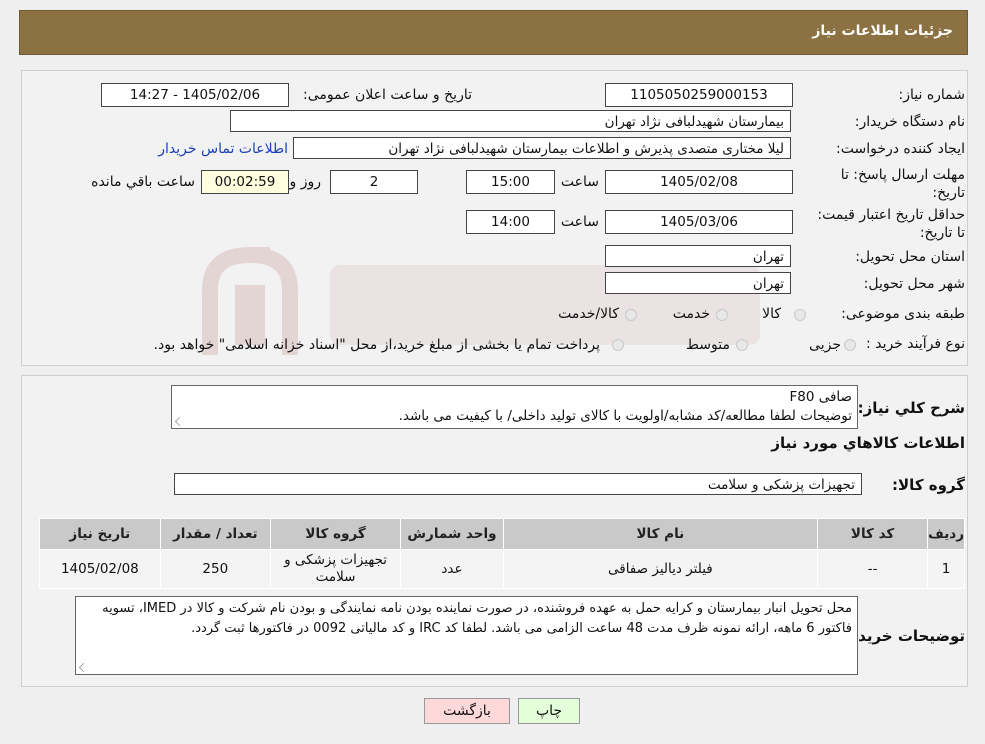  I want to click on reply-time-label: ساعت, so click(579, 182).